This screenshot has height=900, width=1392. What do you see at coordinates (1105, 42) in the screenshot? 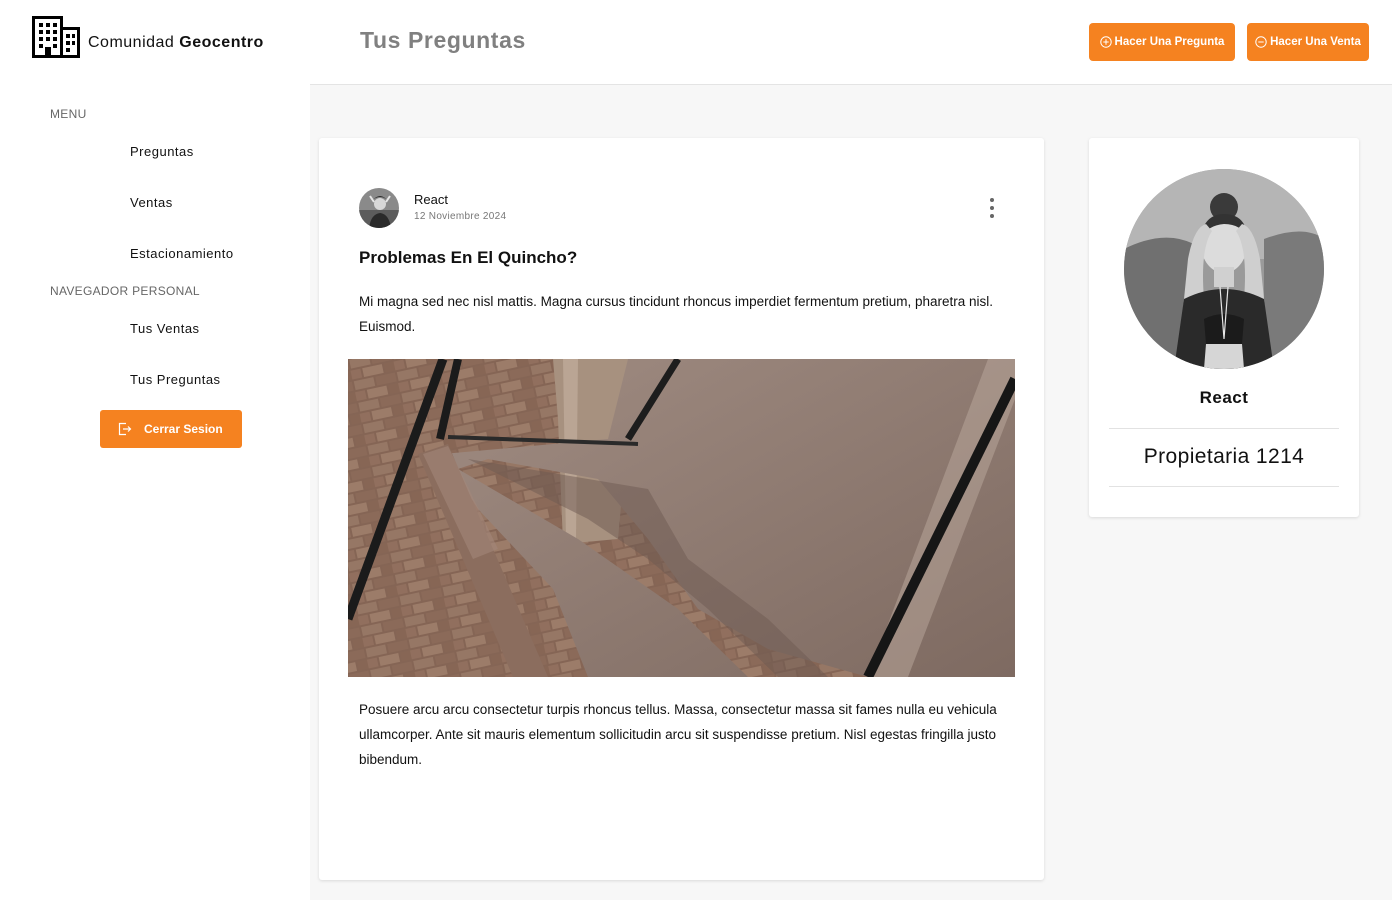
I see `plus-circle-icon` at bounding box center [1105, 42].